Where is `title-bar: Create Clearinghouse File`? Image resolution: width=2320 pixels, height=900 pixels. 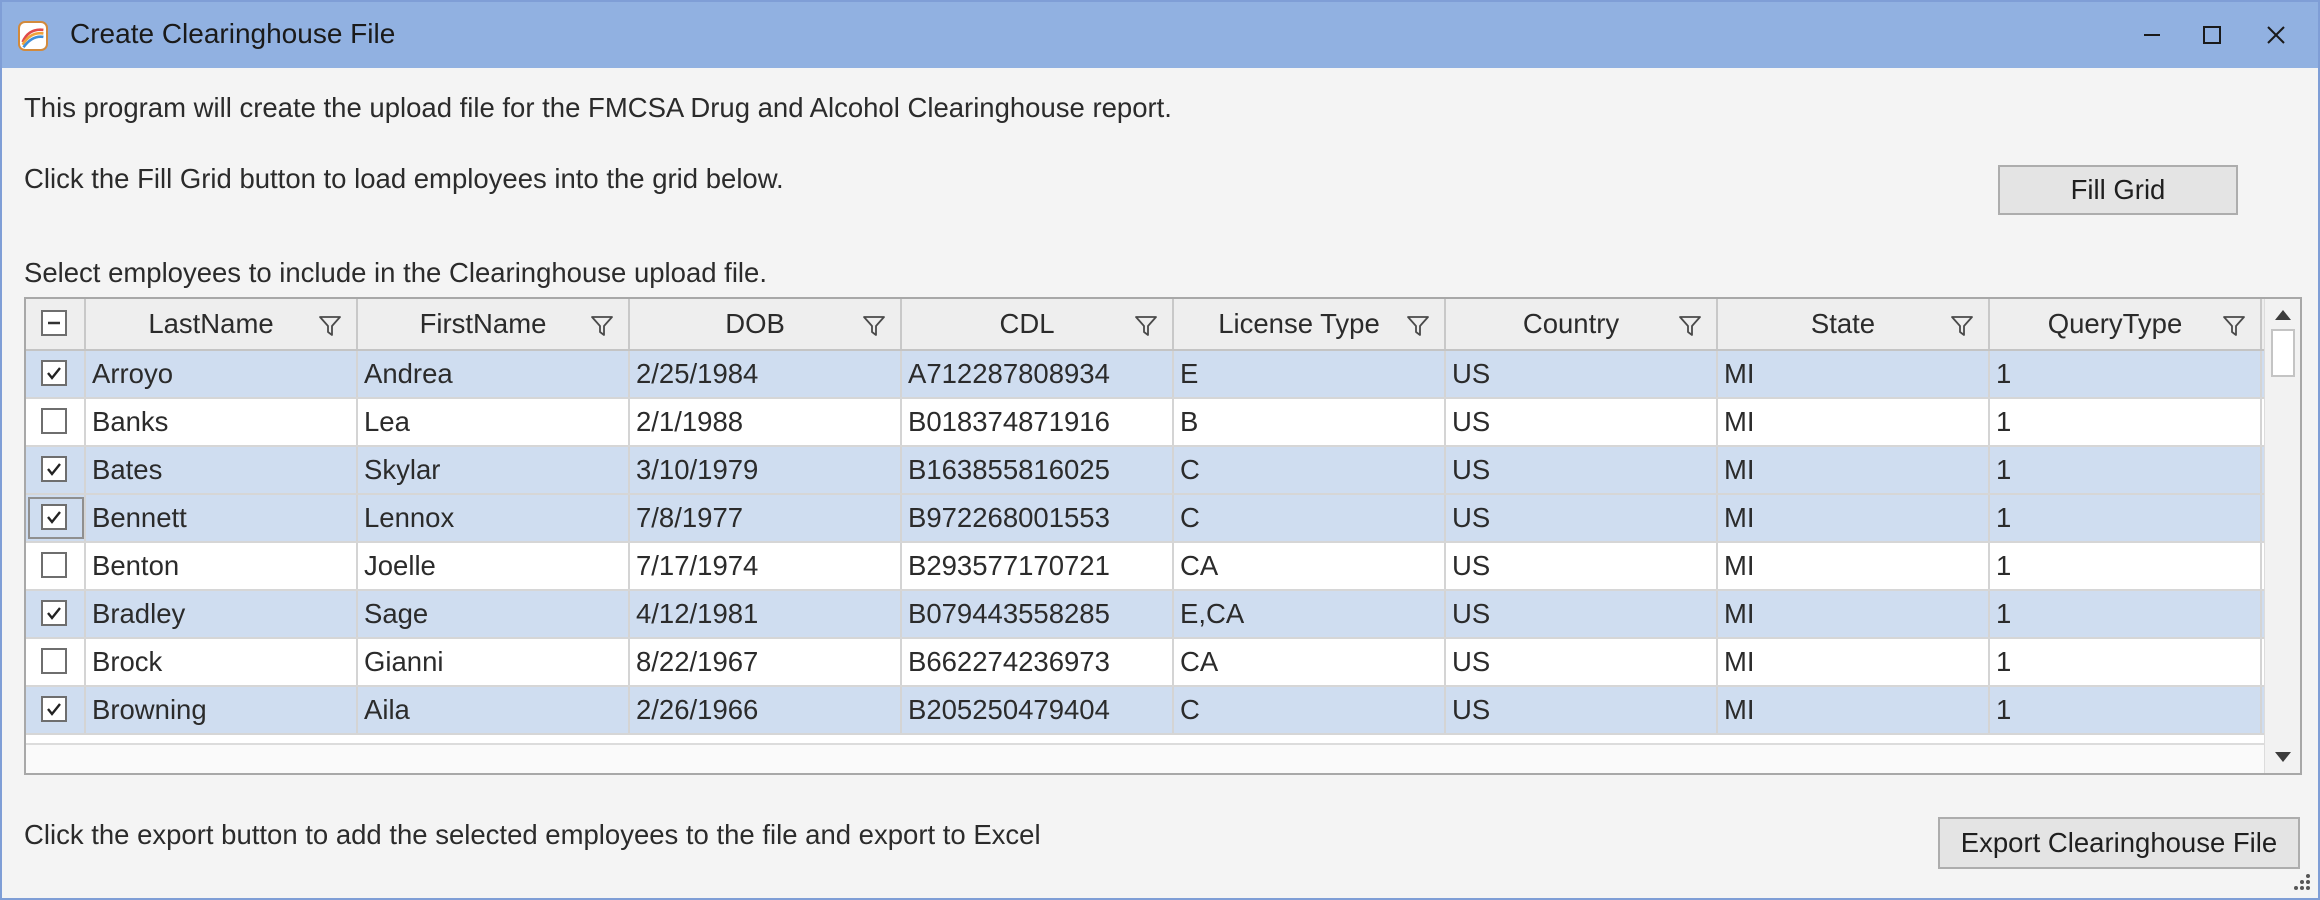
title-bar: Create Clearinghouse File is located at coordinates (1160, 35).